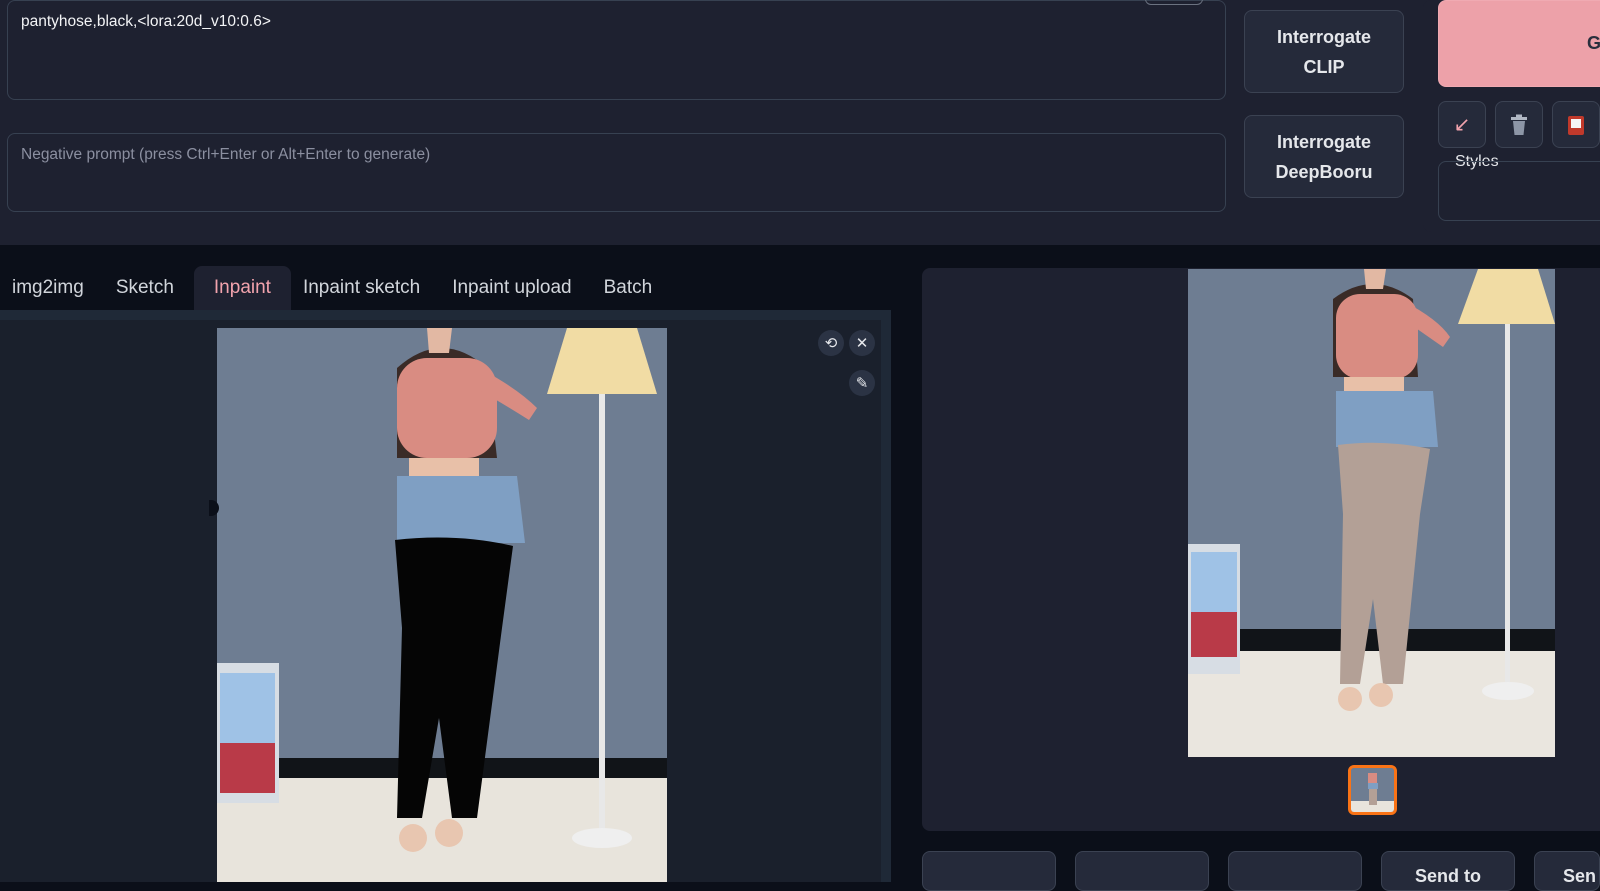  Describe the element at coordinates (515, 288) in the screenshot. I see `tab-inpaint-upload: Inpaint upload` at that location.